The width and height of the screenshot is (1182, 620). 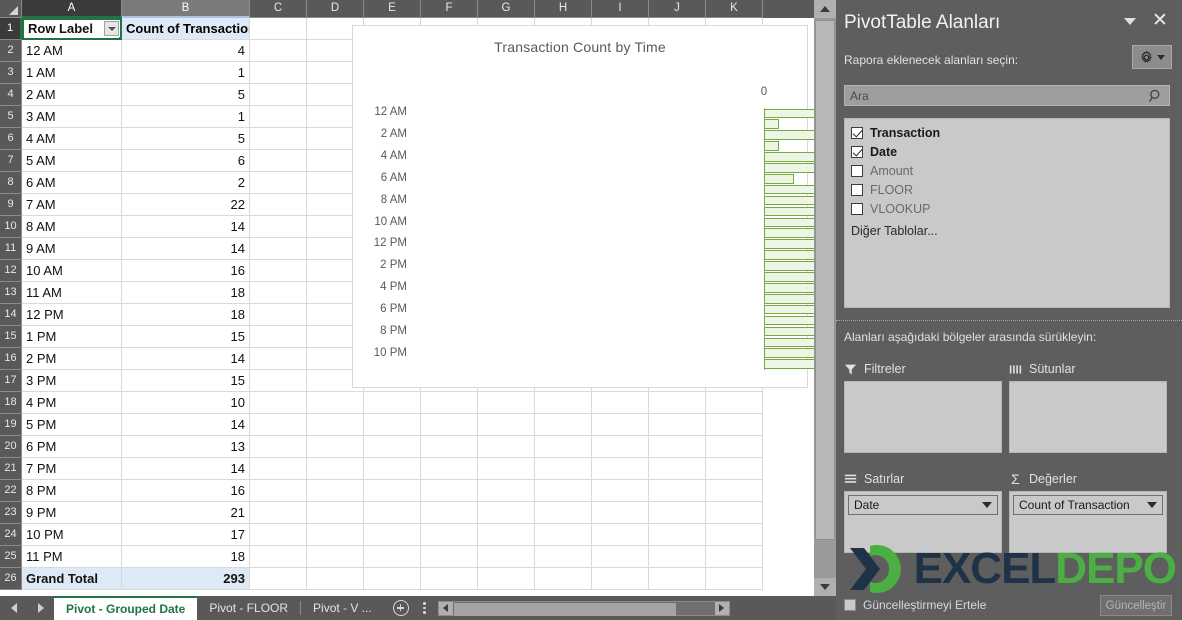 I want to click on horizontal-scroll-thumb, so click(x=564, y=609).